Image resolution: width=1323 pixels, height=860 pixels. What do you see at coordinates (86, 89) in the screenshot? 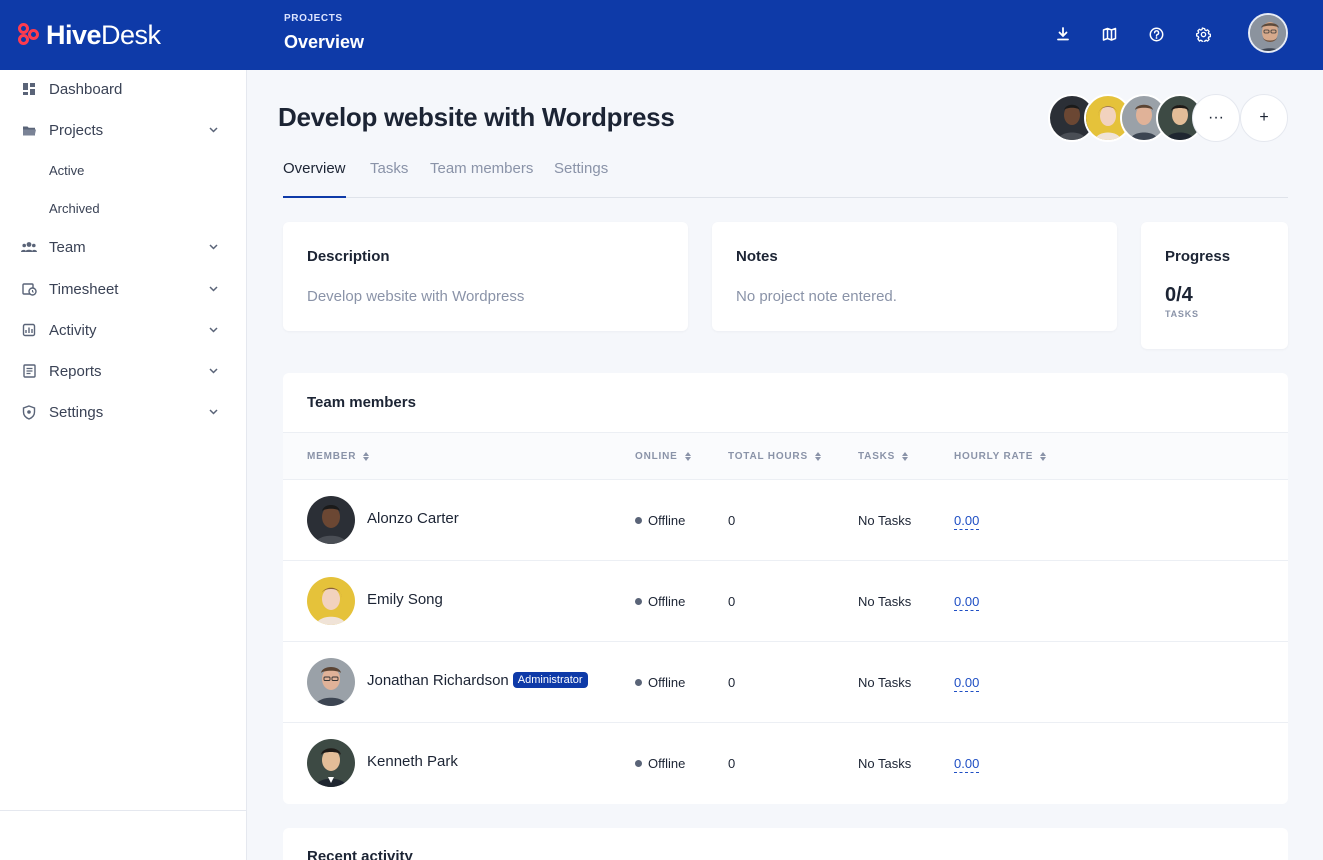
I see `sidebar-item-label: Dashboard` at bounding box center [86, 89].